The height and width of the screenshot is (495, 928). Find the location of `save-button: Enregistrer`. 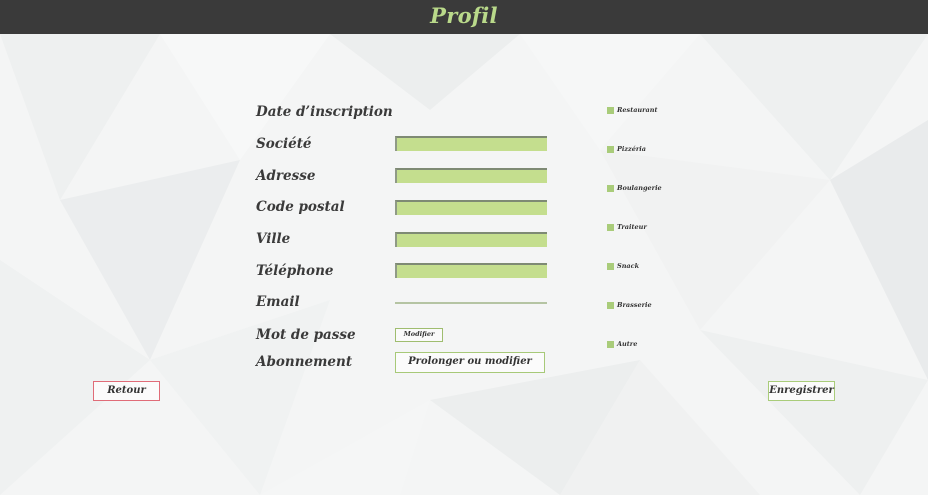

save-button: Enregistrer is located at coordinates (801, 391).